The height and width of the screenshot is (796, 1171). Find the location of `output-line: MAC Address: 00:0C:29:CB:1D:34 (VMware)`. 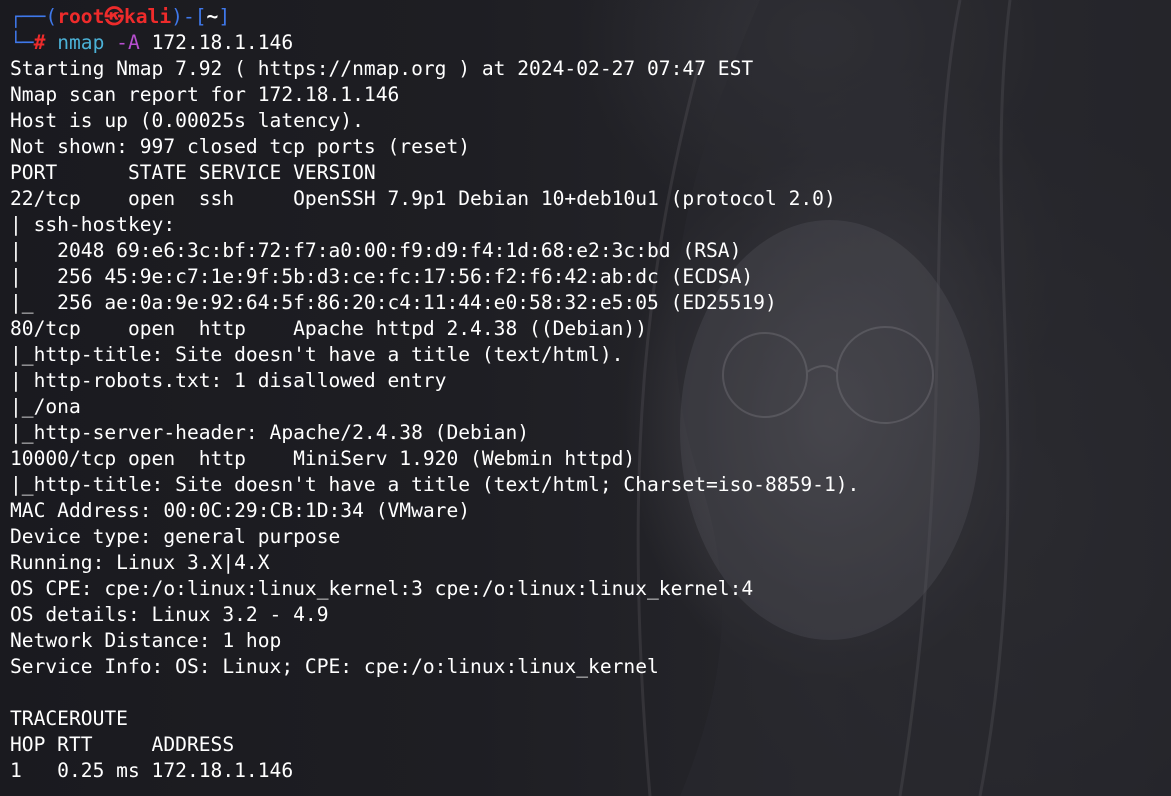

output-line: MAC Address: 00:0C:29:CB:1D:34 (VMware) is located at coordinates (240, 510).